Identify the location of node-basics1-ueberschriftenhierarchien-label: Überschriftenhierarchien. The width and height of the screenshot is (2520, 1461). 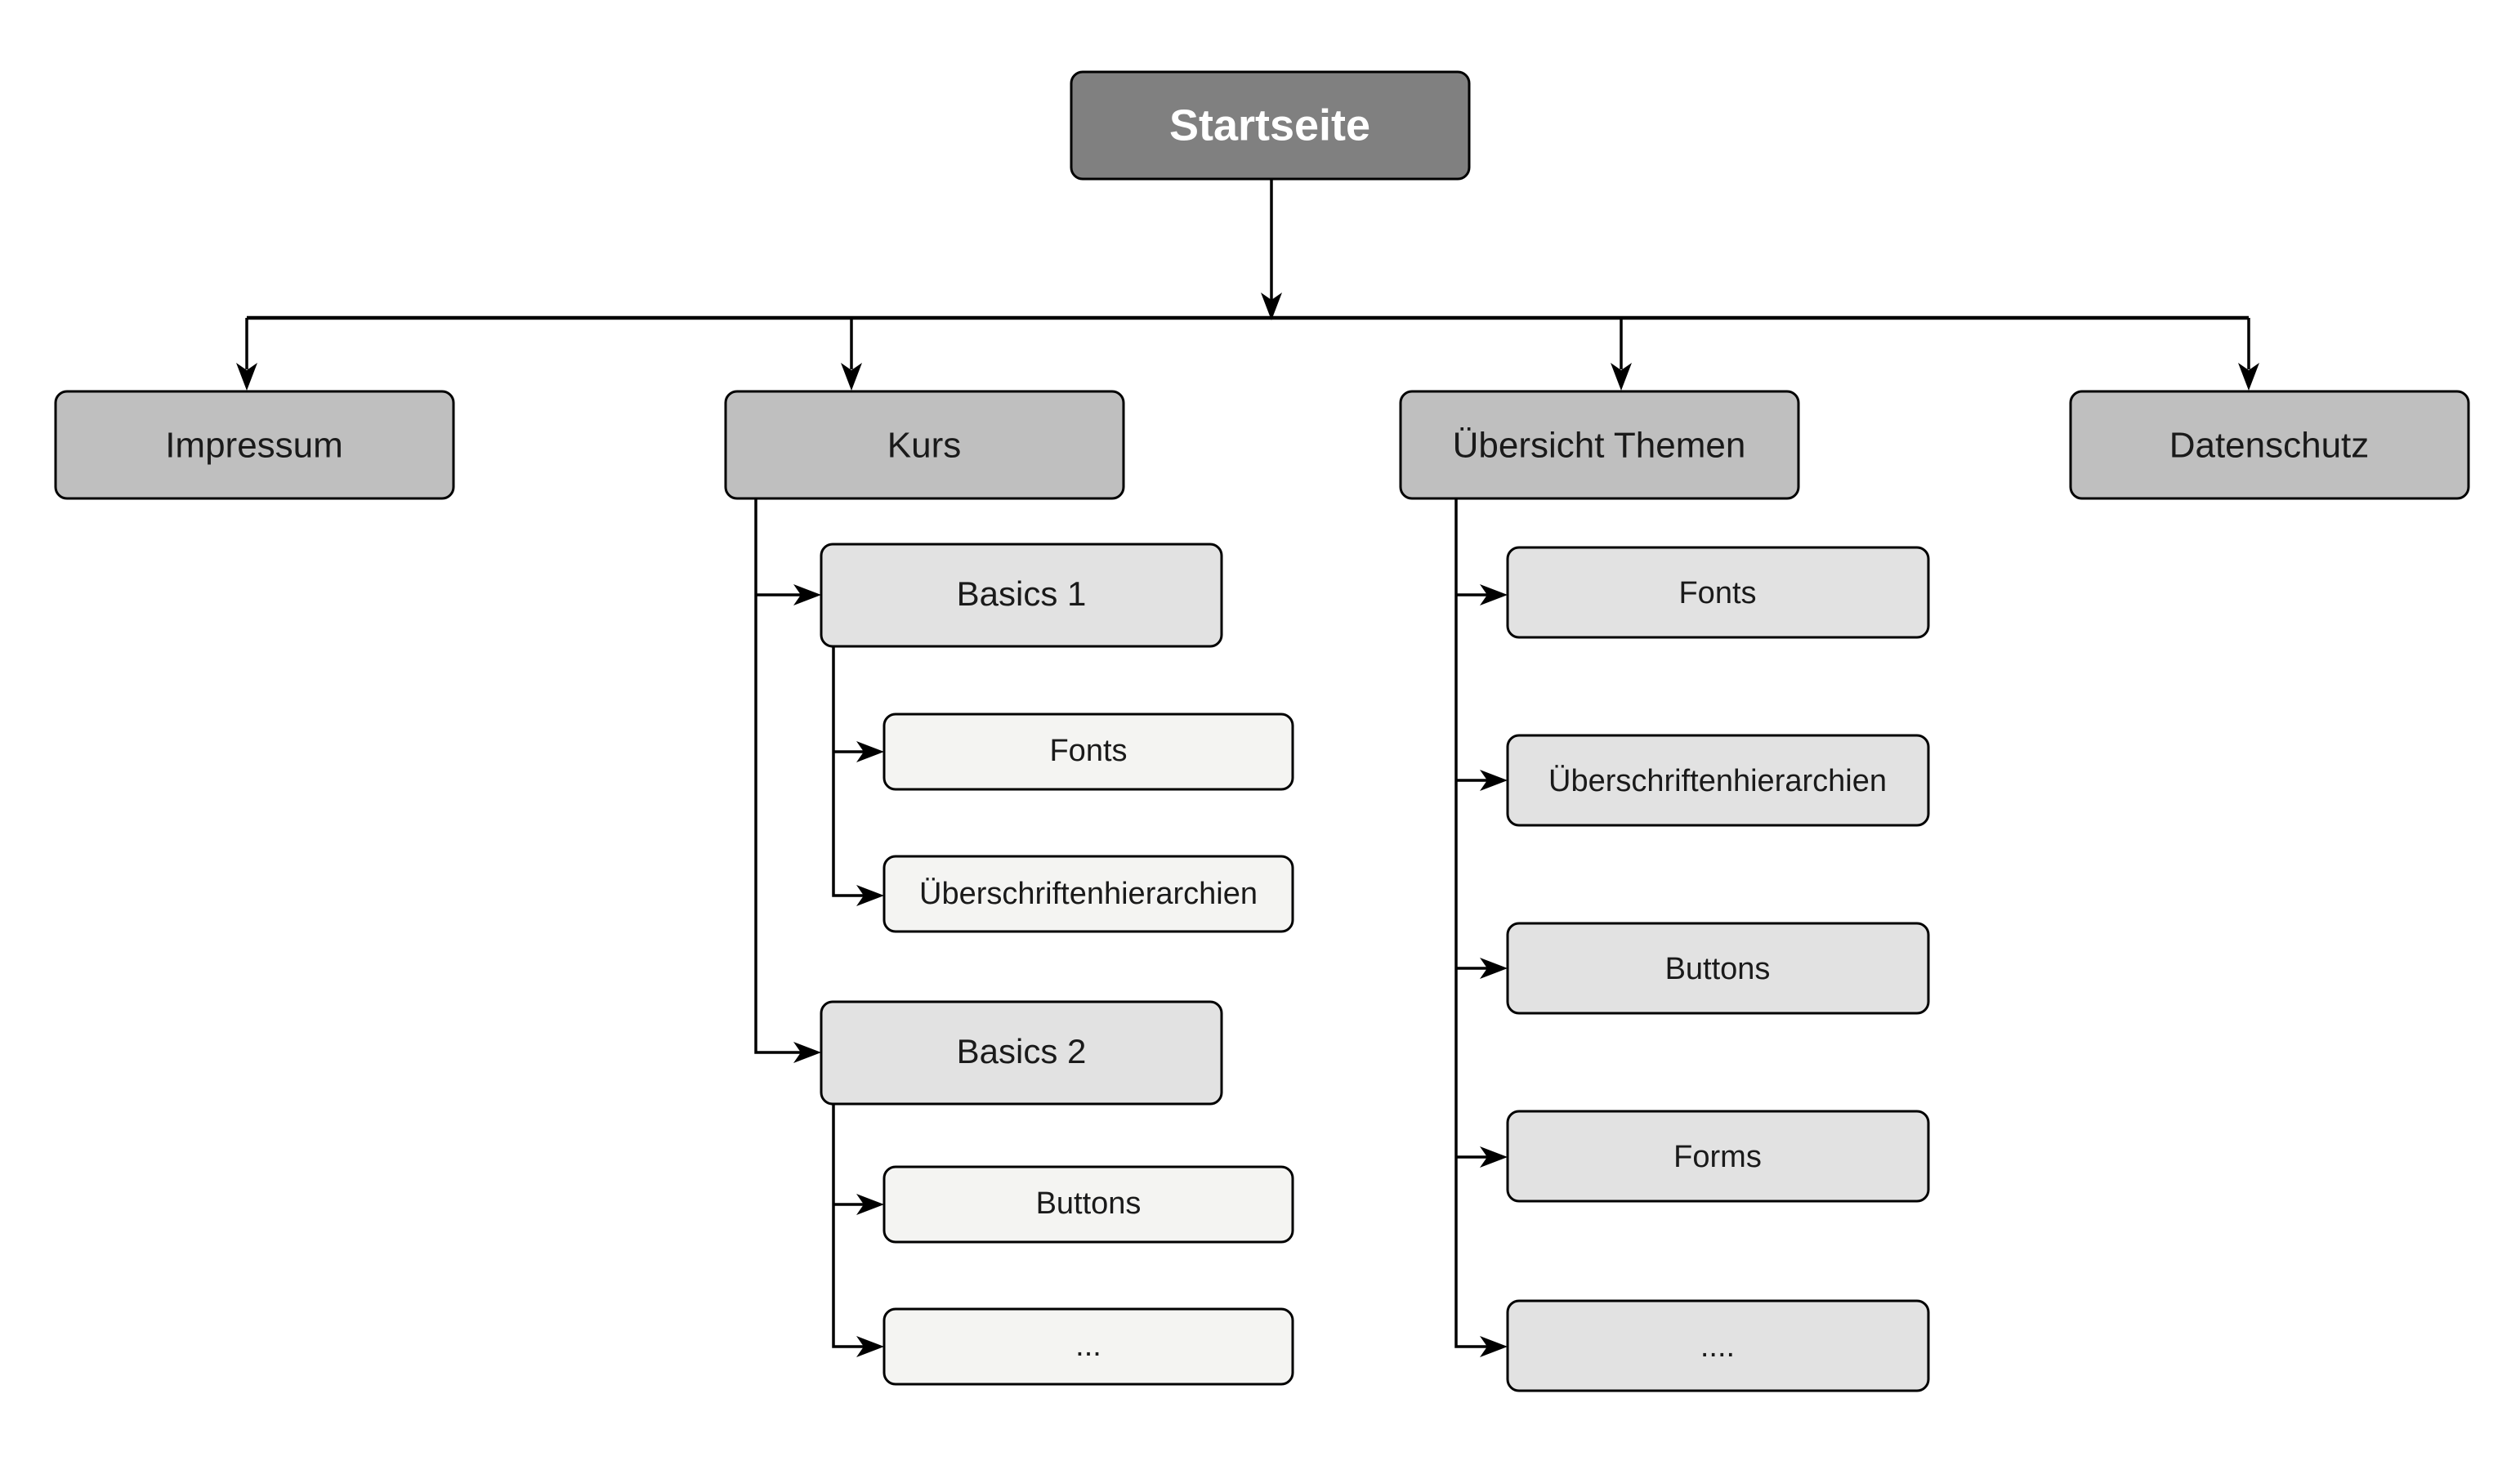
(1088, 894).